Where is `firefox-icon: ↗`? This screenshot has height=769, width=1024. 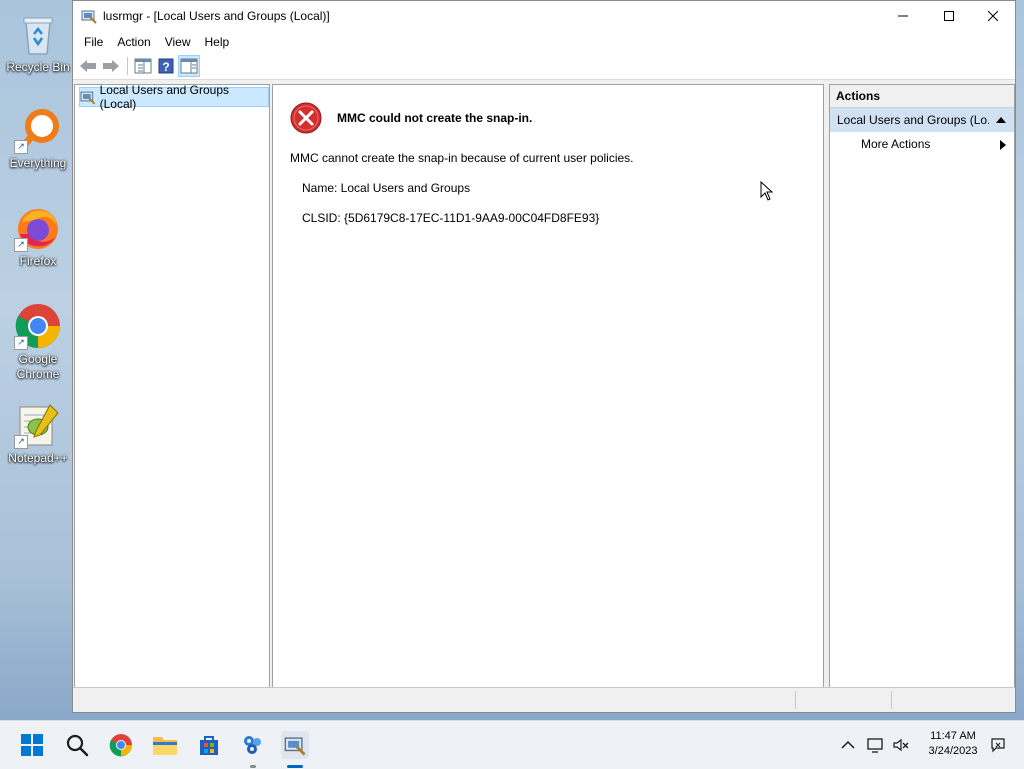 firefox-icon: ↗ is located at coordinates (38, 228).